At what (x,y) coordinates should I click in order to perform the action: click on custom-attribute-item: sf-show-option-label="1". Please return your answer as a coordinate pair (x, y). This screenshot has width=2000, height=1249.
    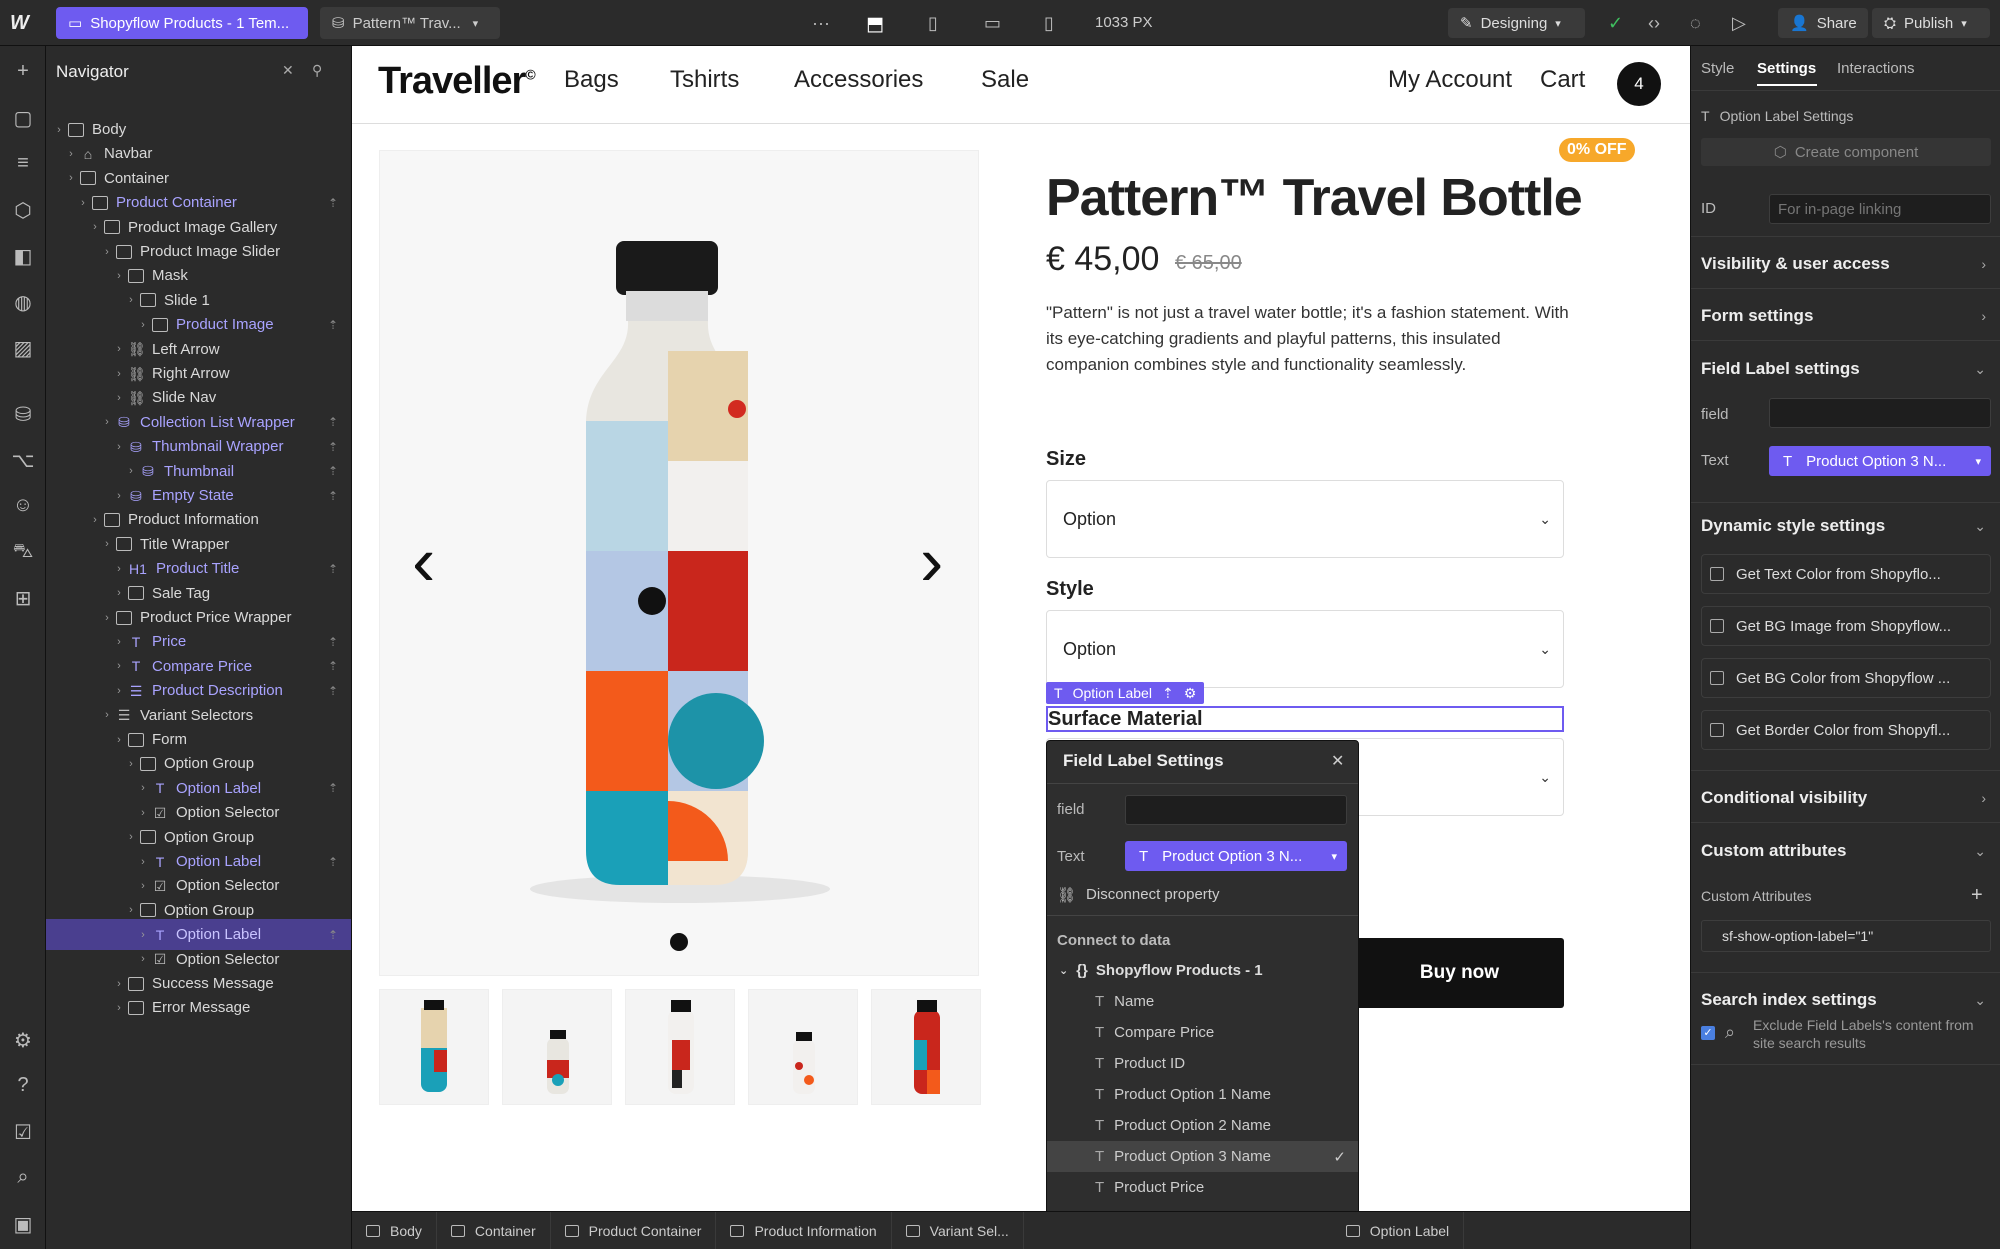
    Looking at the image, I should click on (1846, 936).